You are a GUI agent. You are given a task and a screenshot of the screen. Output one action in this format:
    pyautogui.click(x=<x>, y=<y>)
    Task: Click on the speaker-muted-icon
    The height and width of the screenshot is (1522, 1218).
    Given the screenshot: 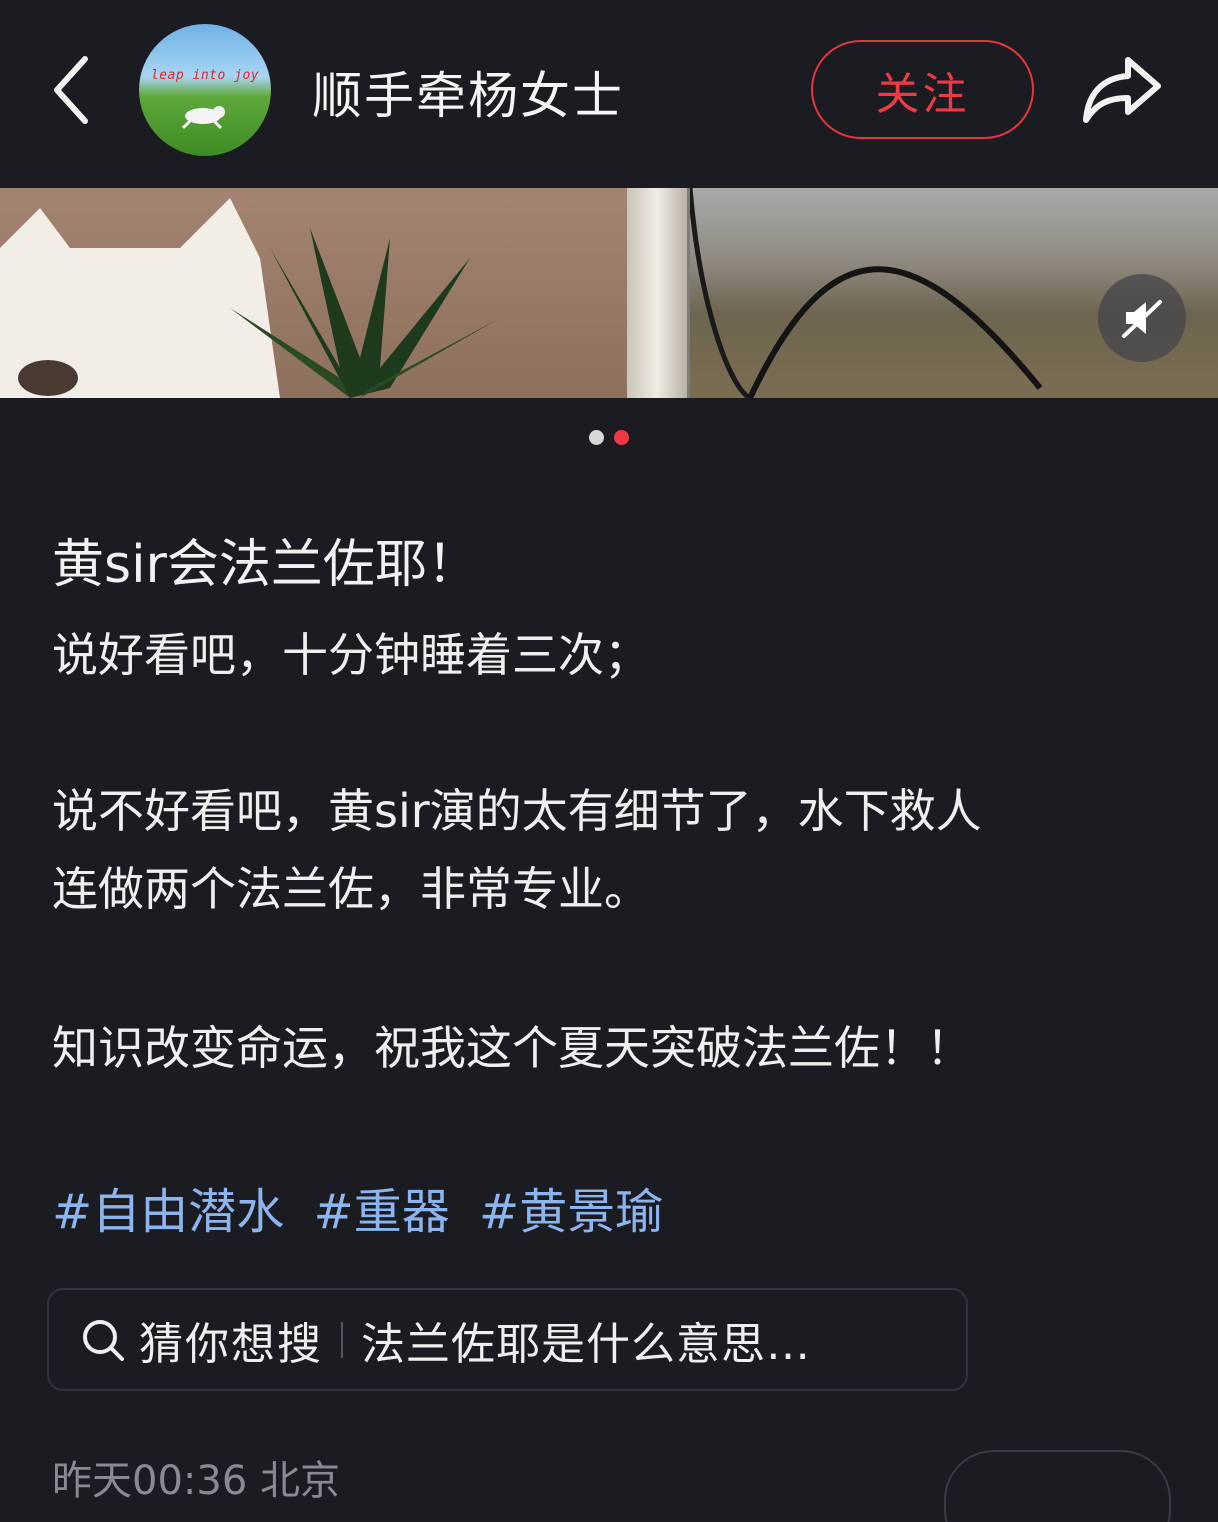 What is the action you would take?
    pyautogui.click(x=1142, y=319)
    